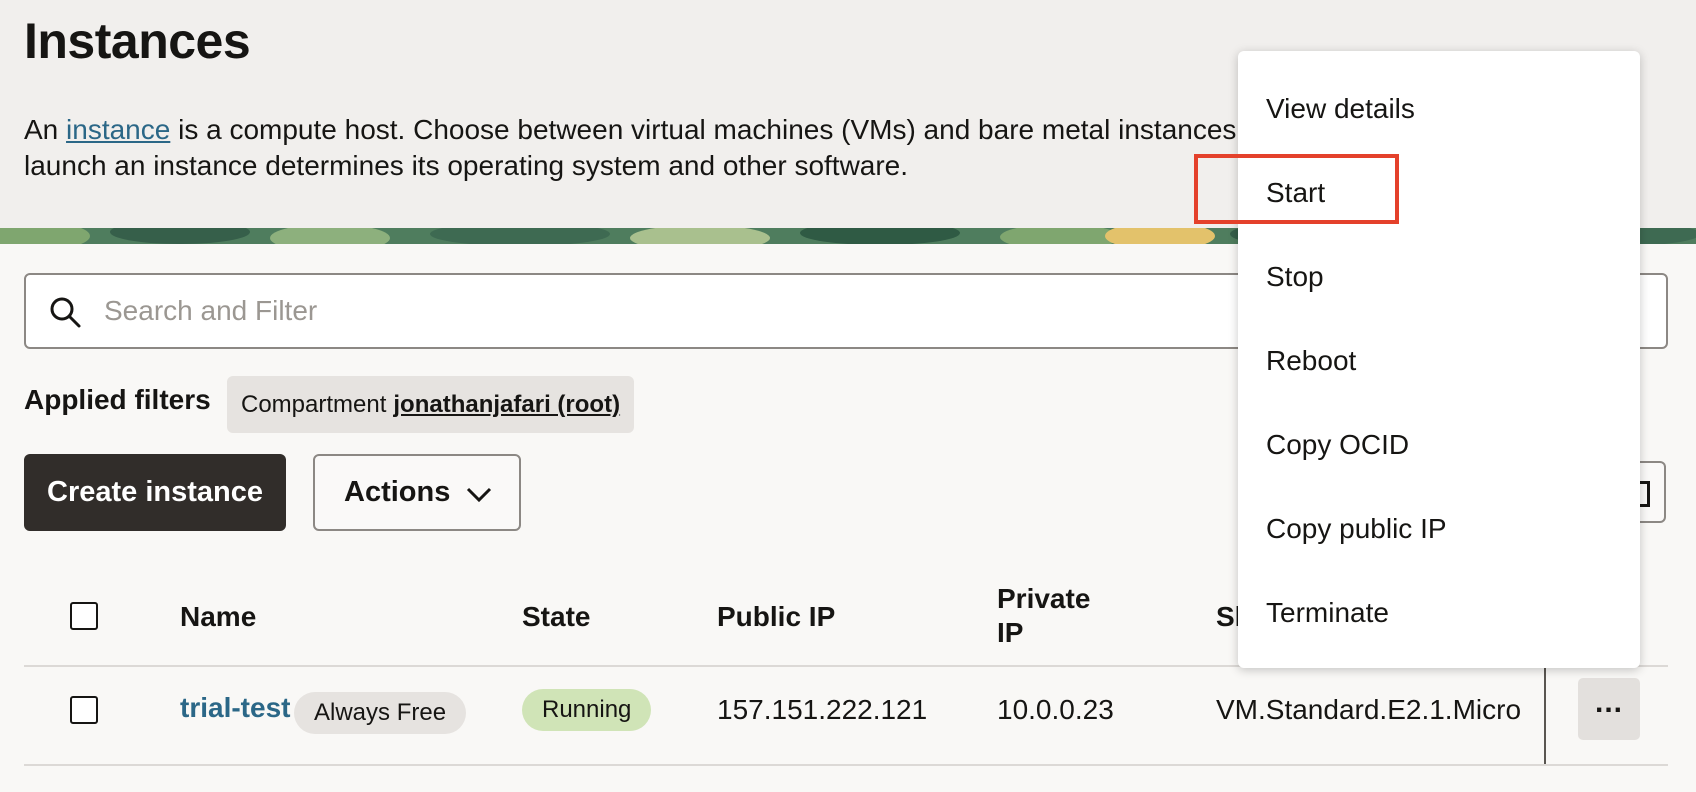 The image size is (1696, 792). I want to click on public-ip-cell: 157.151.222.121, so click(822, 709).